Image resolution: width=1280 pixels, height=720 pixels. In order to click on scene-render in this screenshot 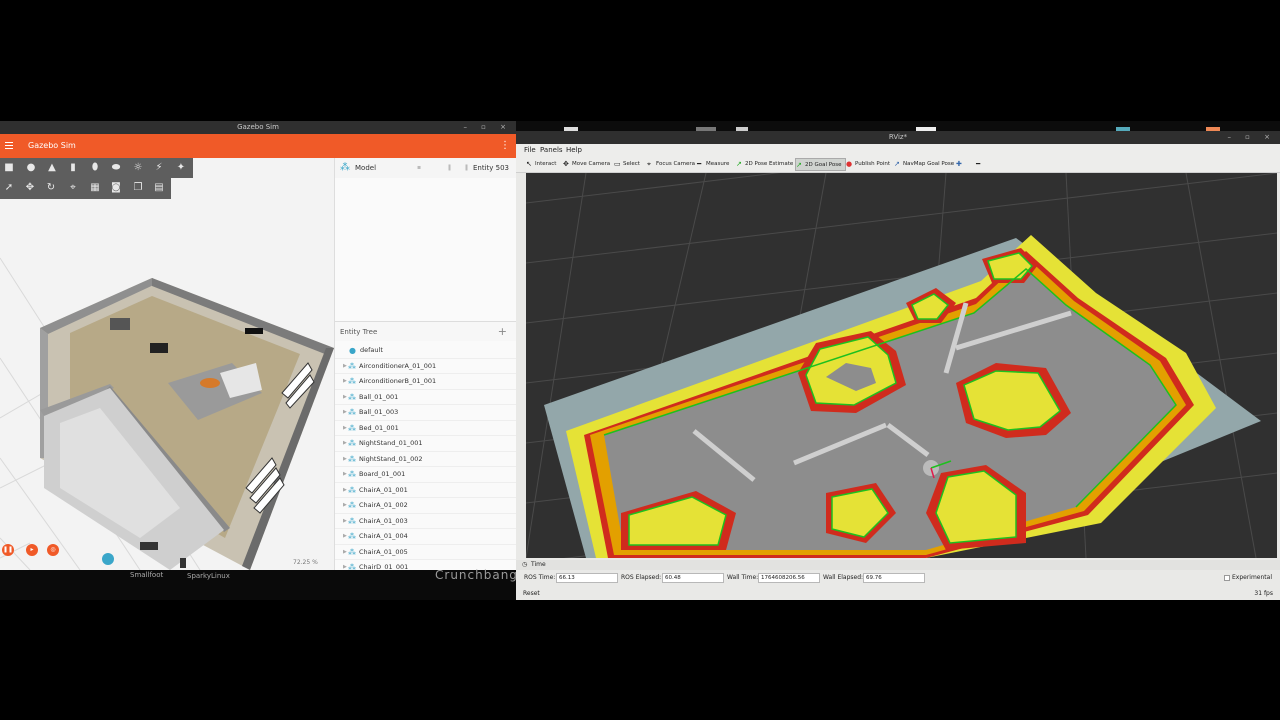, I will do `click(167, 364)`.